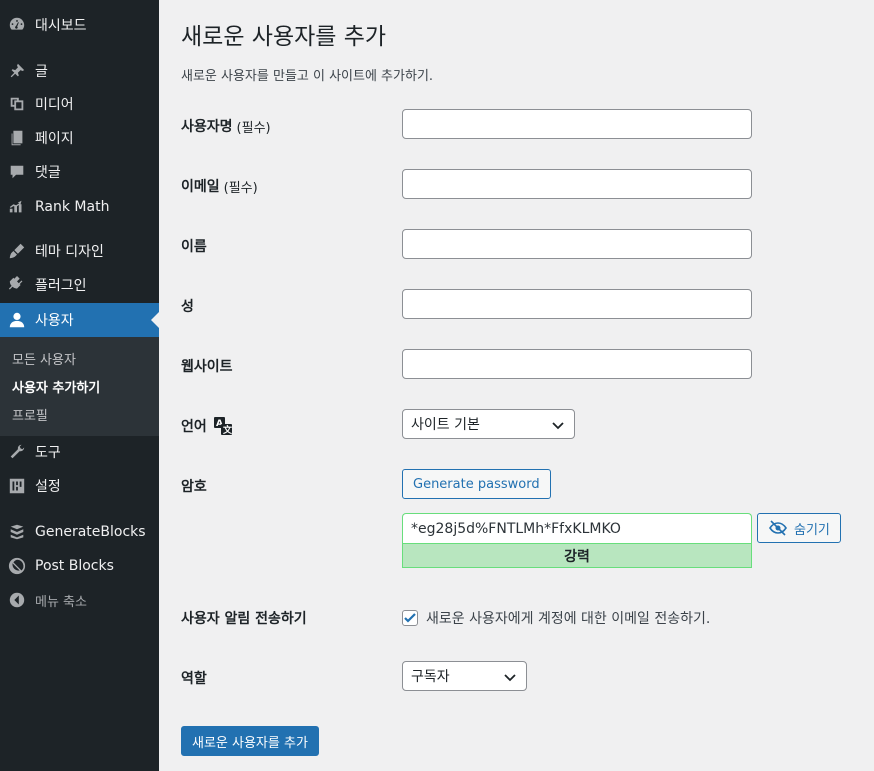 The height and width of the screenshot is (771, 874). I want to click on notify-checkbox-label: 새로운 사용자에게 계정에 대한 이메일 전송하기., so click(568, 618).